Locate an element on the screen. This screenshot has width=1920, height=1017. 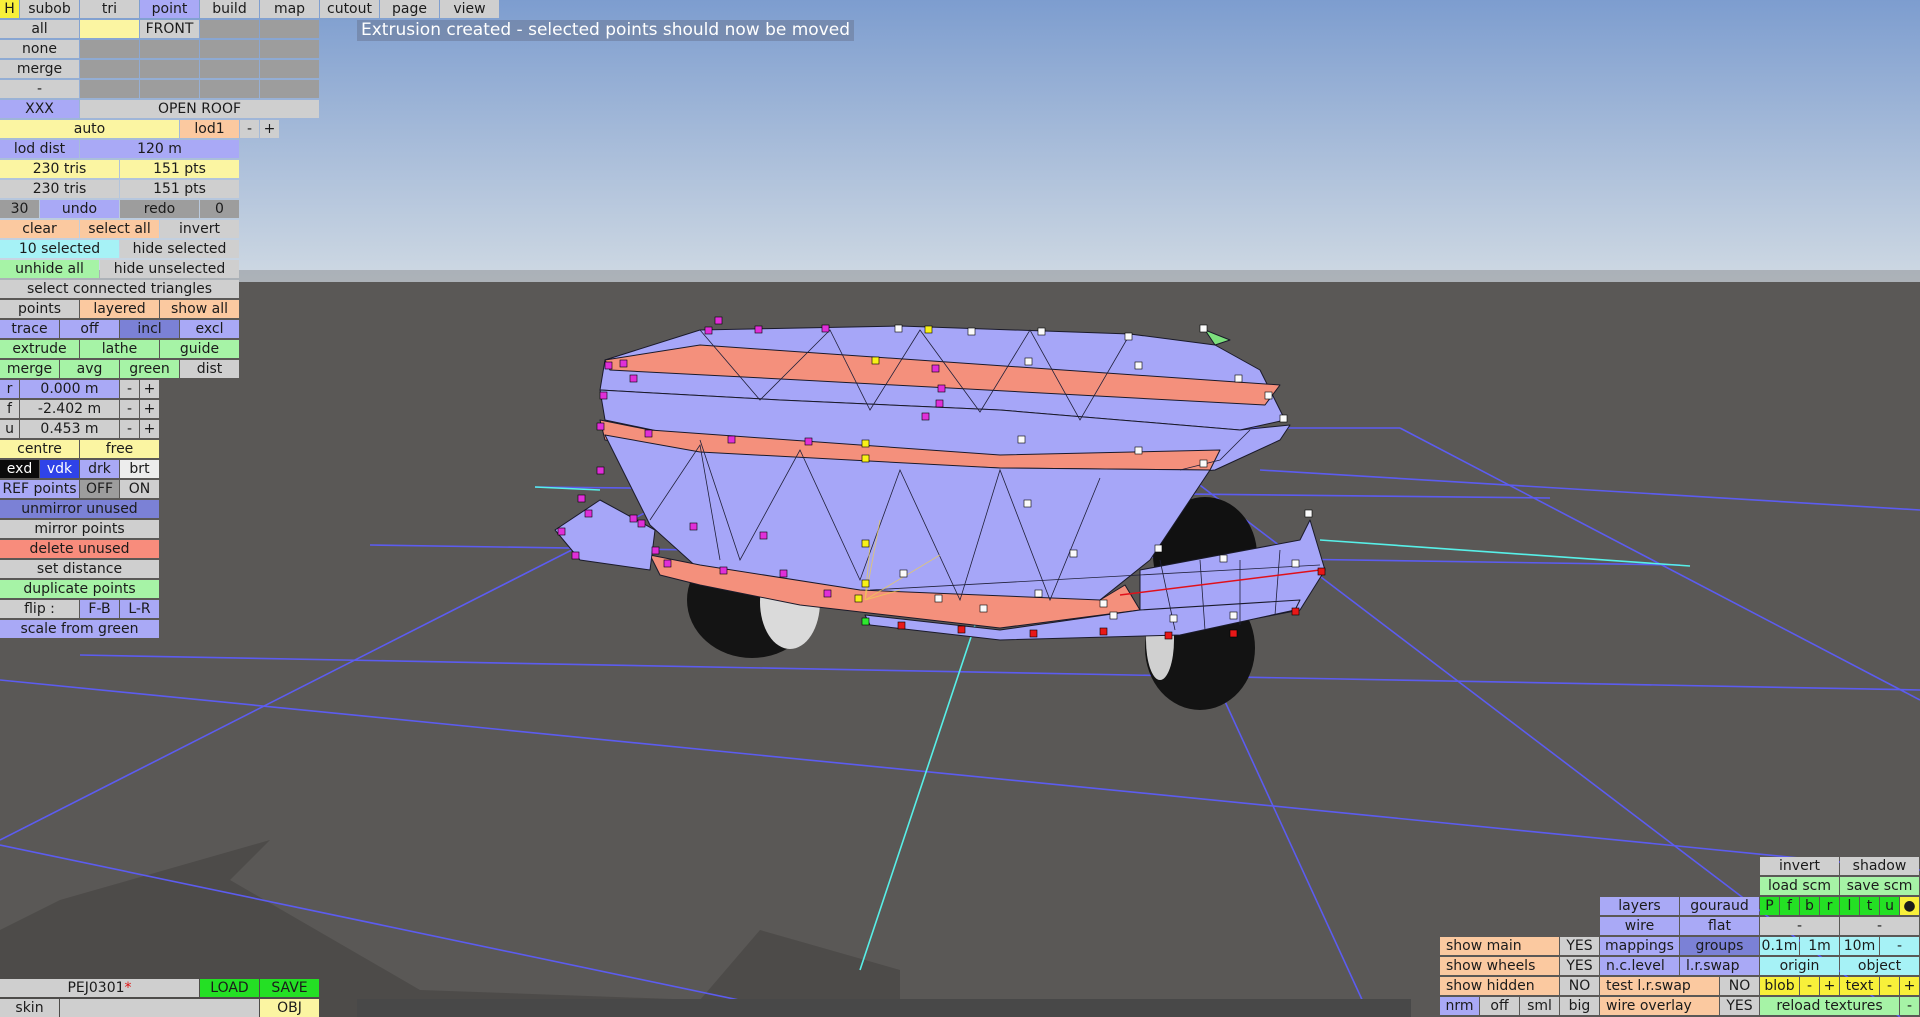
xxx-button: XXX is located at coordinates (39, 109).